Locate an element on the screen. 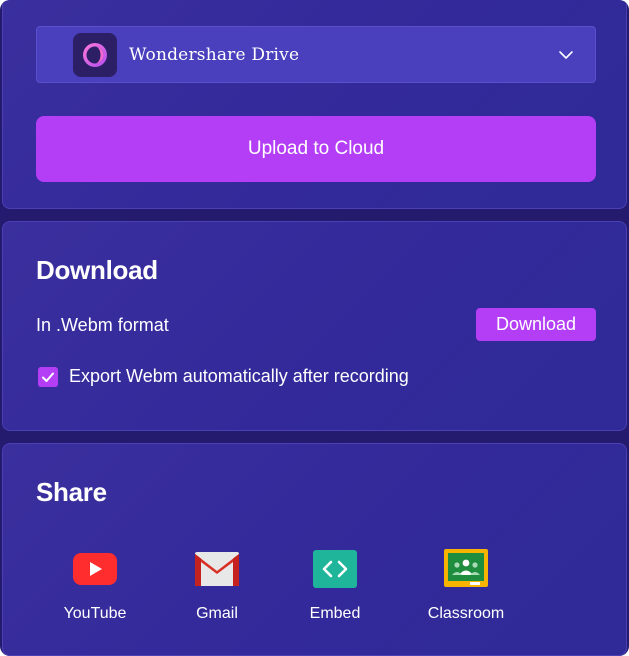  share-embed: Embed is located at coordinates (335, 586).